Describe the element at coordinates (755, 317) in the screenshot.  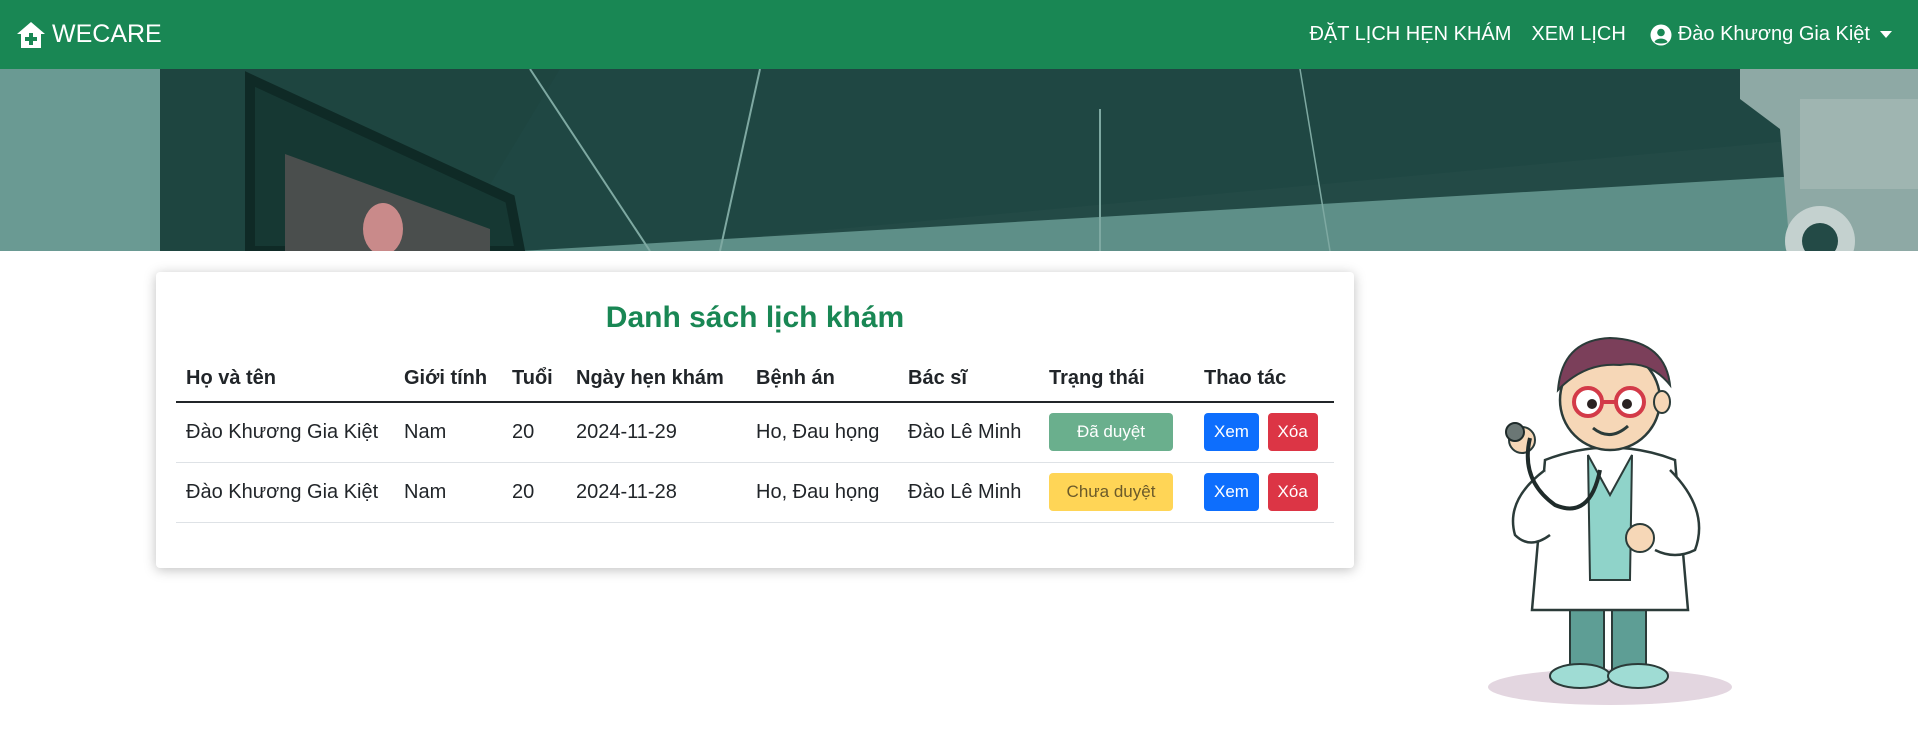
I see `page-title: Danh sách lịch khám` at that location.